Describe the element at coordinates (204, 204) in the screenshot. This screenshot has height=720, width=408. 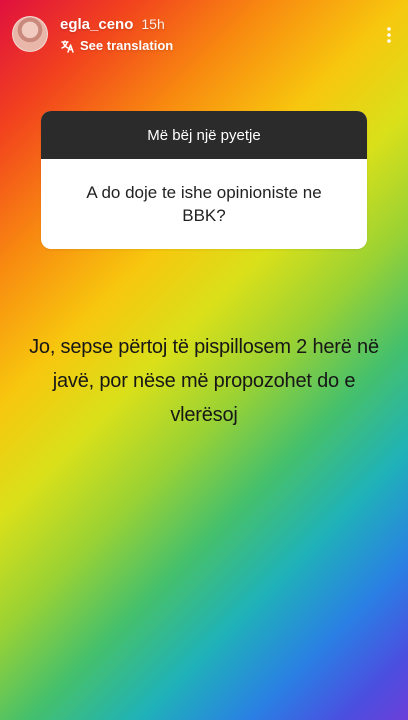
I see `question-text: A do doje te ishe opinioniste ne BBK?` at that location.